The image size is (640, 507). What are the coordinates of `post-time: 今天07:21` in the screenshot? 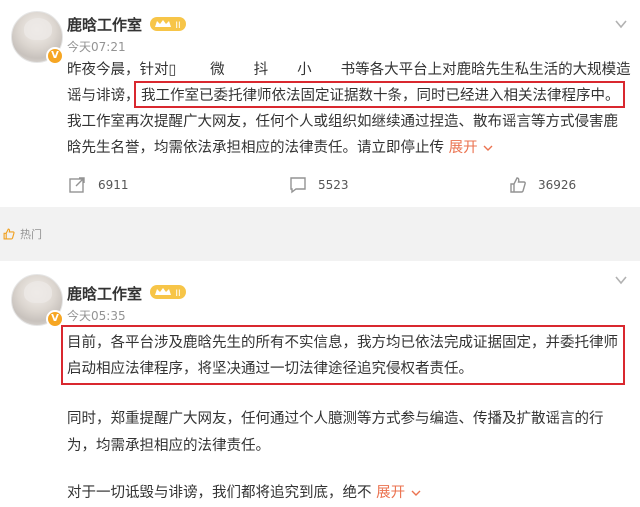 It's located at (96, 47).